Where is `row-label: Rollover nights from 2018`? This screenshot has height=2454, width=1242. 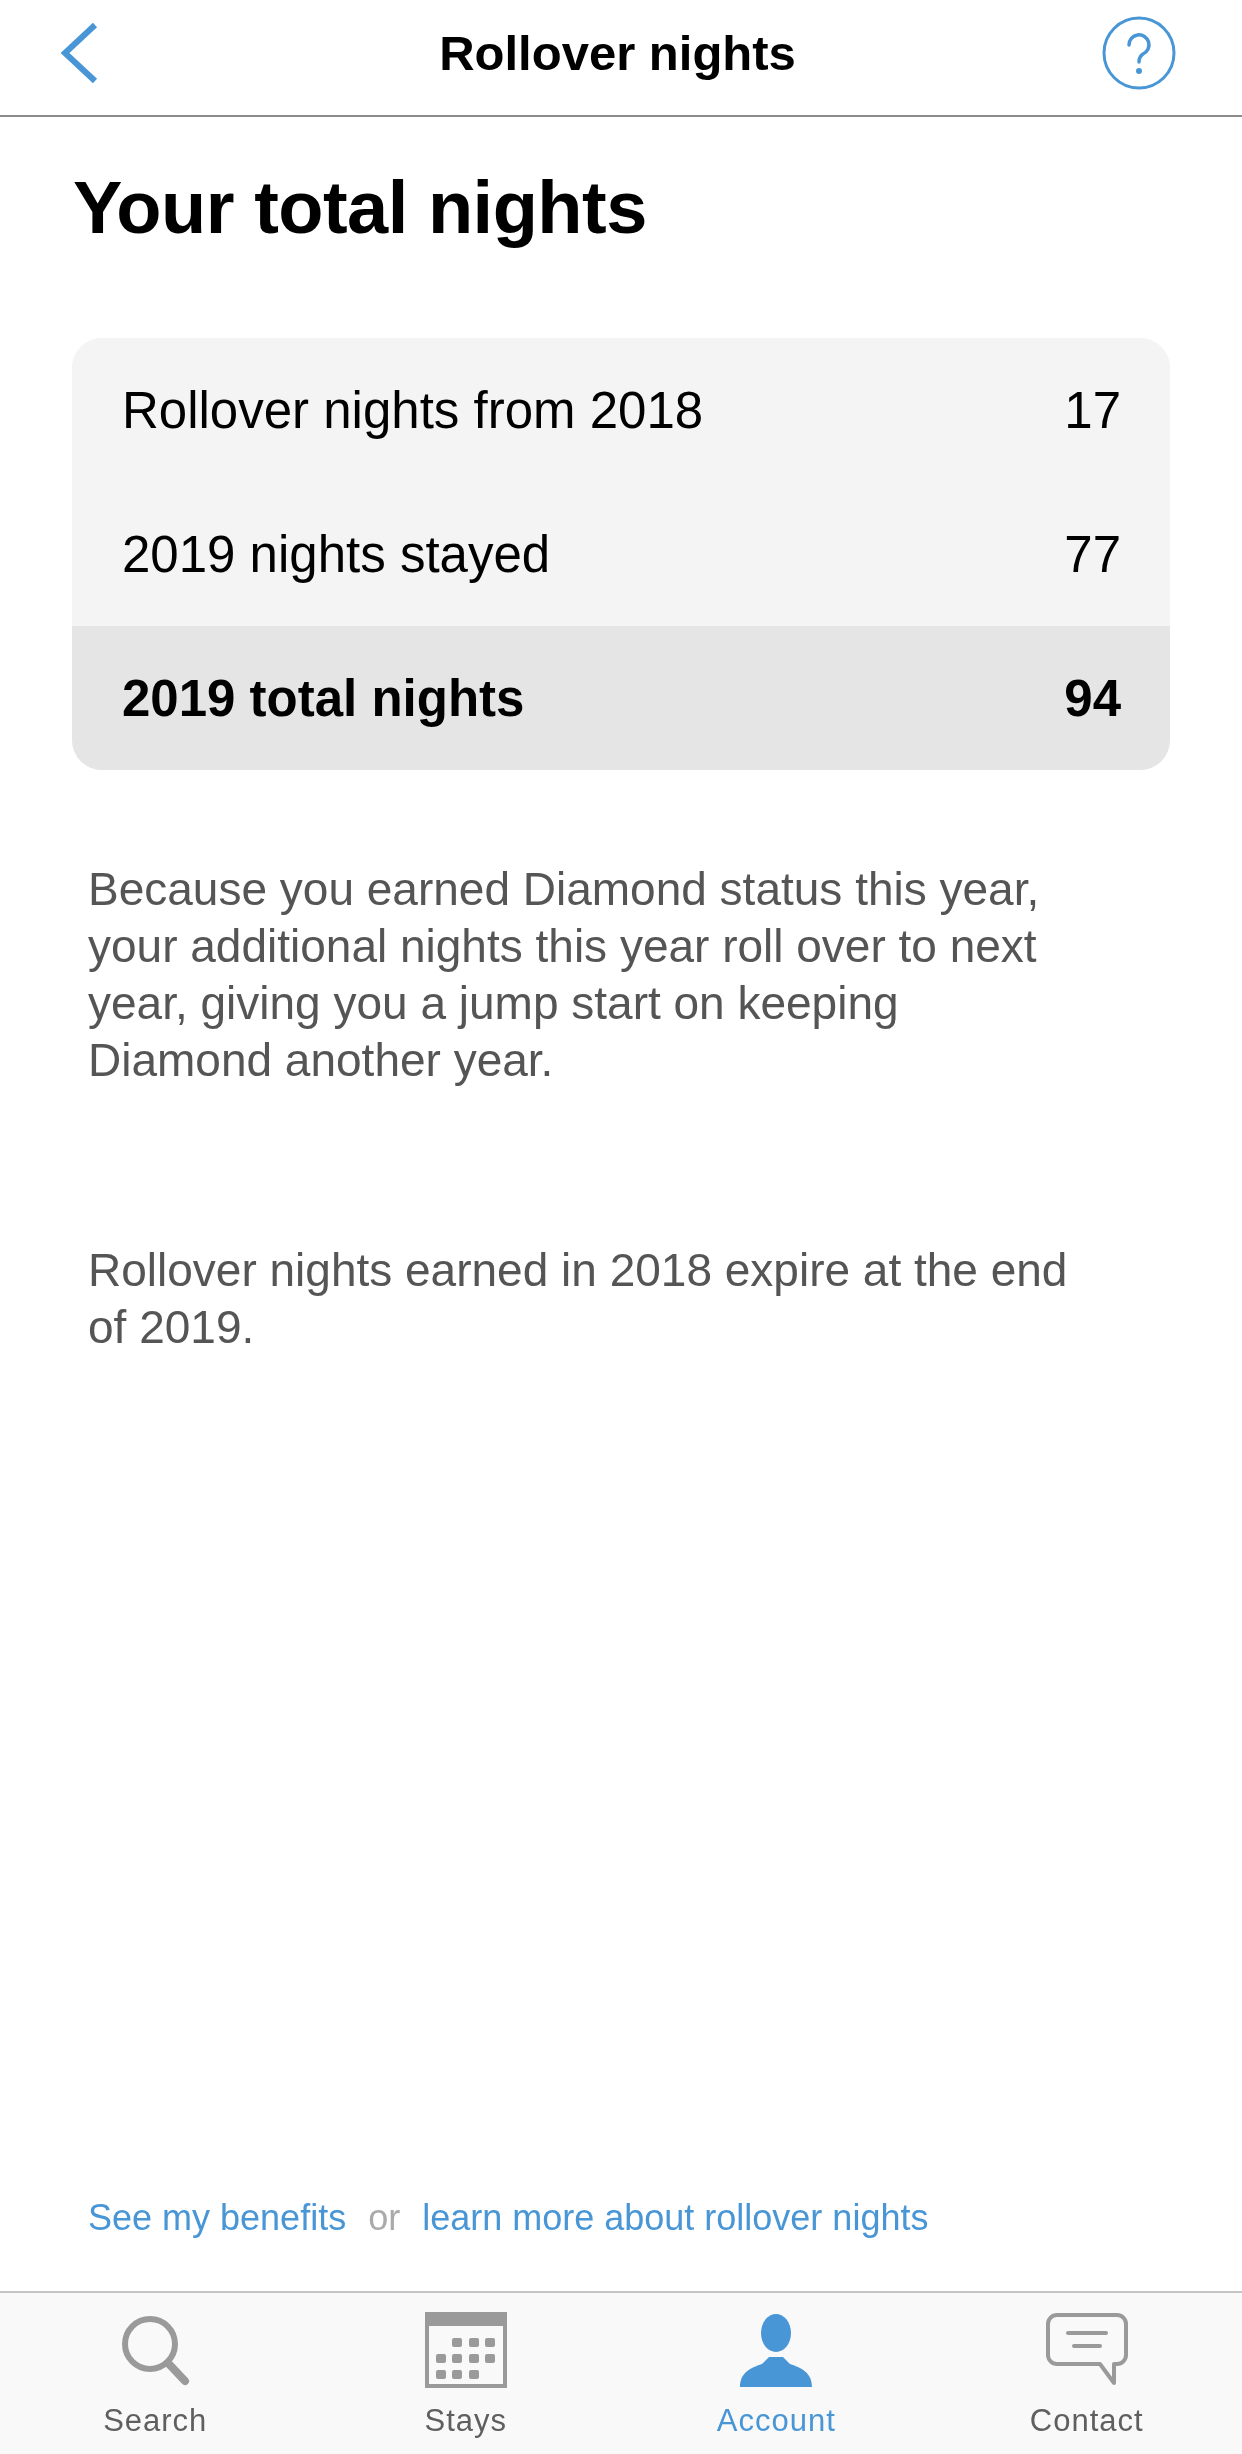
row-label: Rollover nights from 2018 is located at coordinates (413, 410).